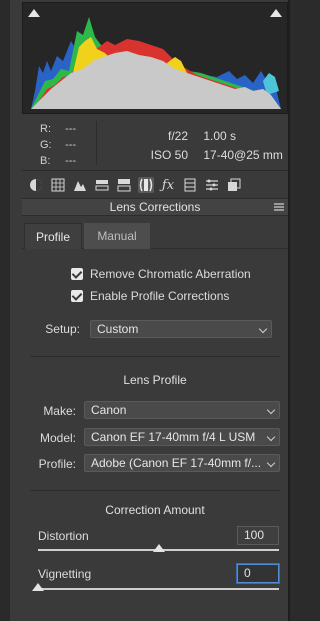  I want to click on blue-readout: B: ---, so click(58, 161).